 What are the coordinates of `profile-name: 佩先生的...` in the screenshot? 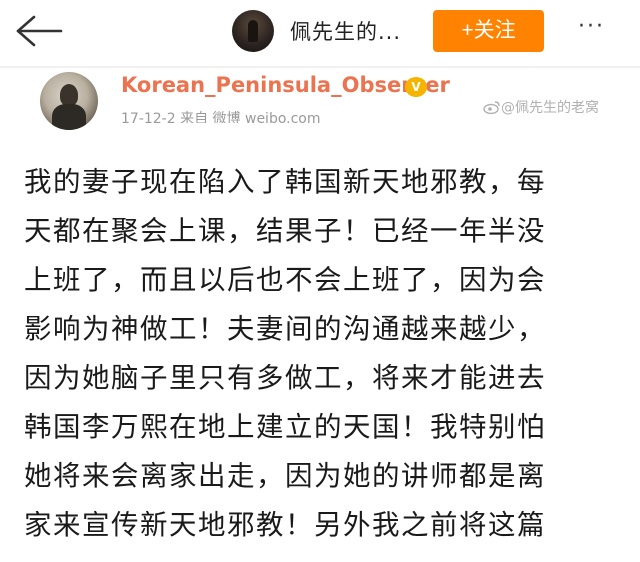 It's located at (345, 31).